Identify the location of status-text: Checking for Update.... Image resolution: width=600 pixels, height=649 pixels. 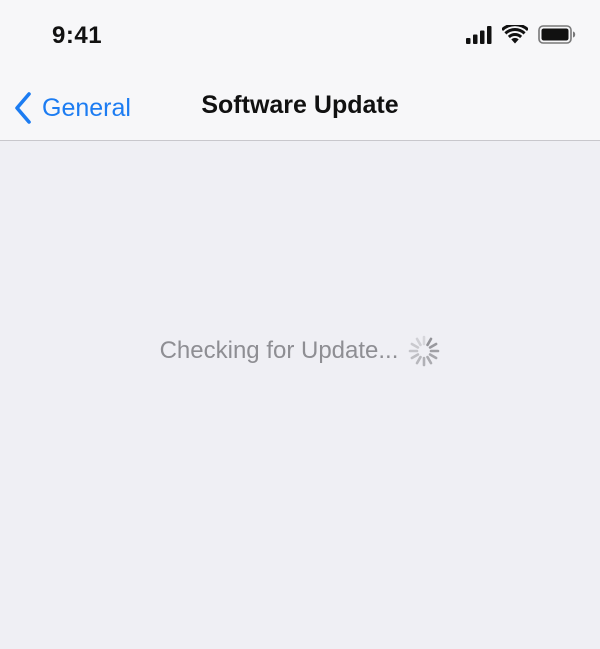
(279, 350).